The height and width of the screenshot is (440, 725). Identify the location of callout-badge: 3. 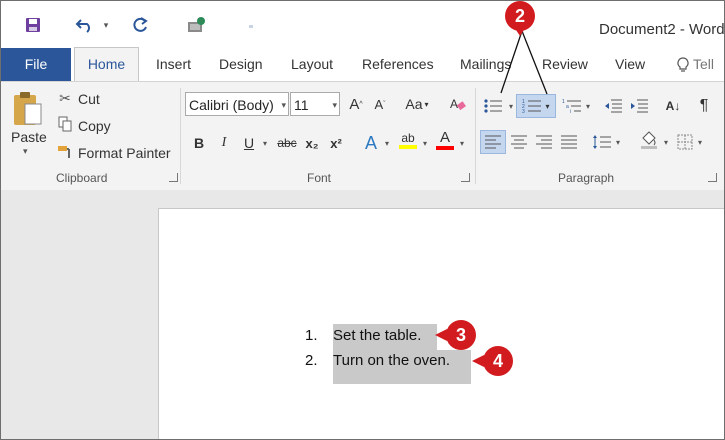
(461, 335).